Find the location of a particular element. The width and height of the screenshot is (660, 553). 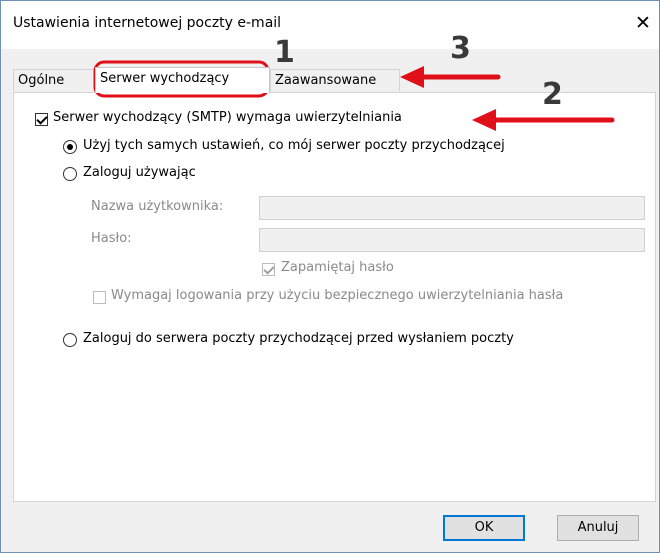

annotation-number-1: 1 is located at coordinates (284, 52).